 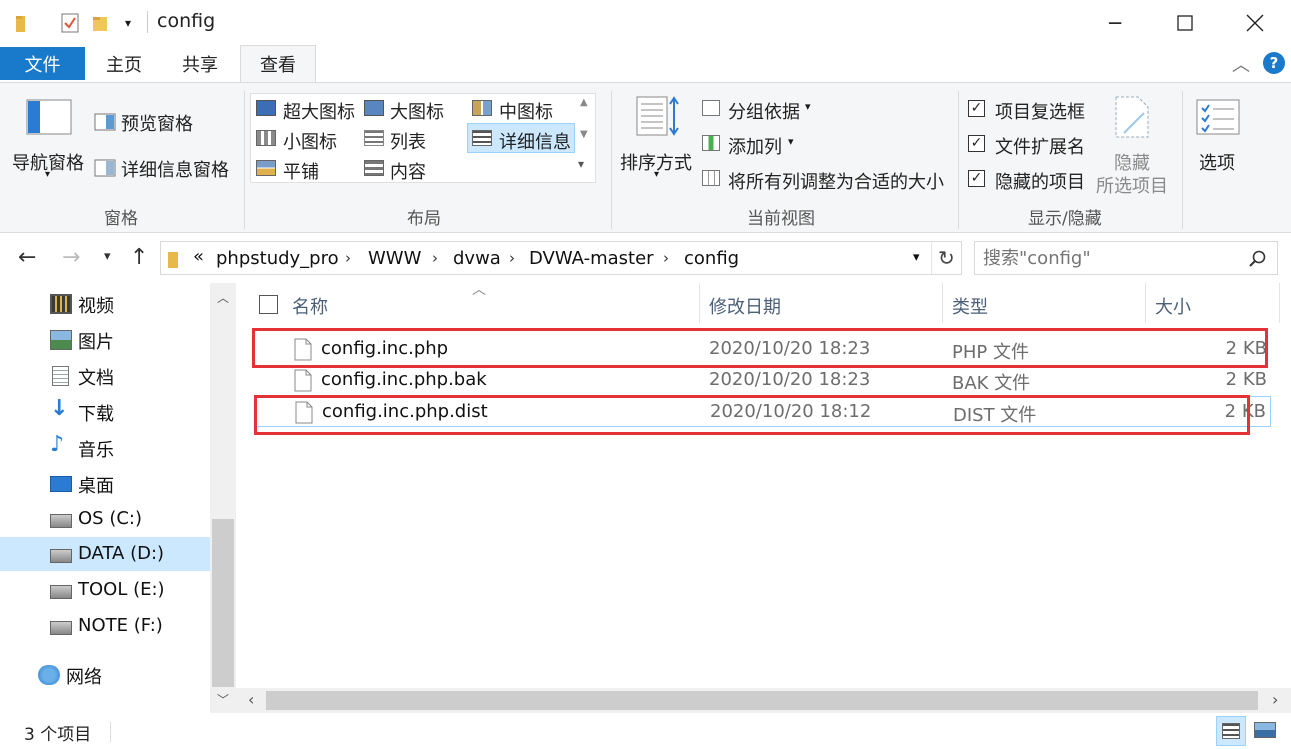 What do you see at coordinates (408, 142) in the screenshot?
I see `layout-item-label: 列表` at bounding box center [408, 142].